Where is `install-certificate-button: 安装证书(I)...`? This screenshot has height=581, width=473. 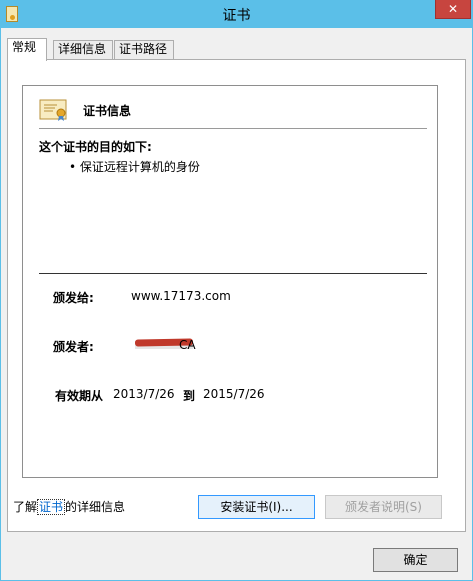
install-certificate-button: 安装证书(I)... is located at coordinates (256, 507).